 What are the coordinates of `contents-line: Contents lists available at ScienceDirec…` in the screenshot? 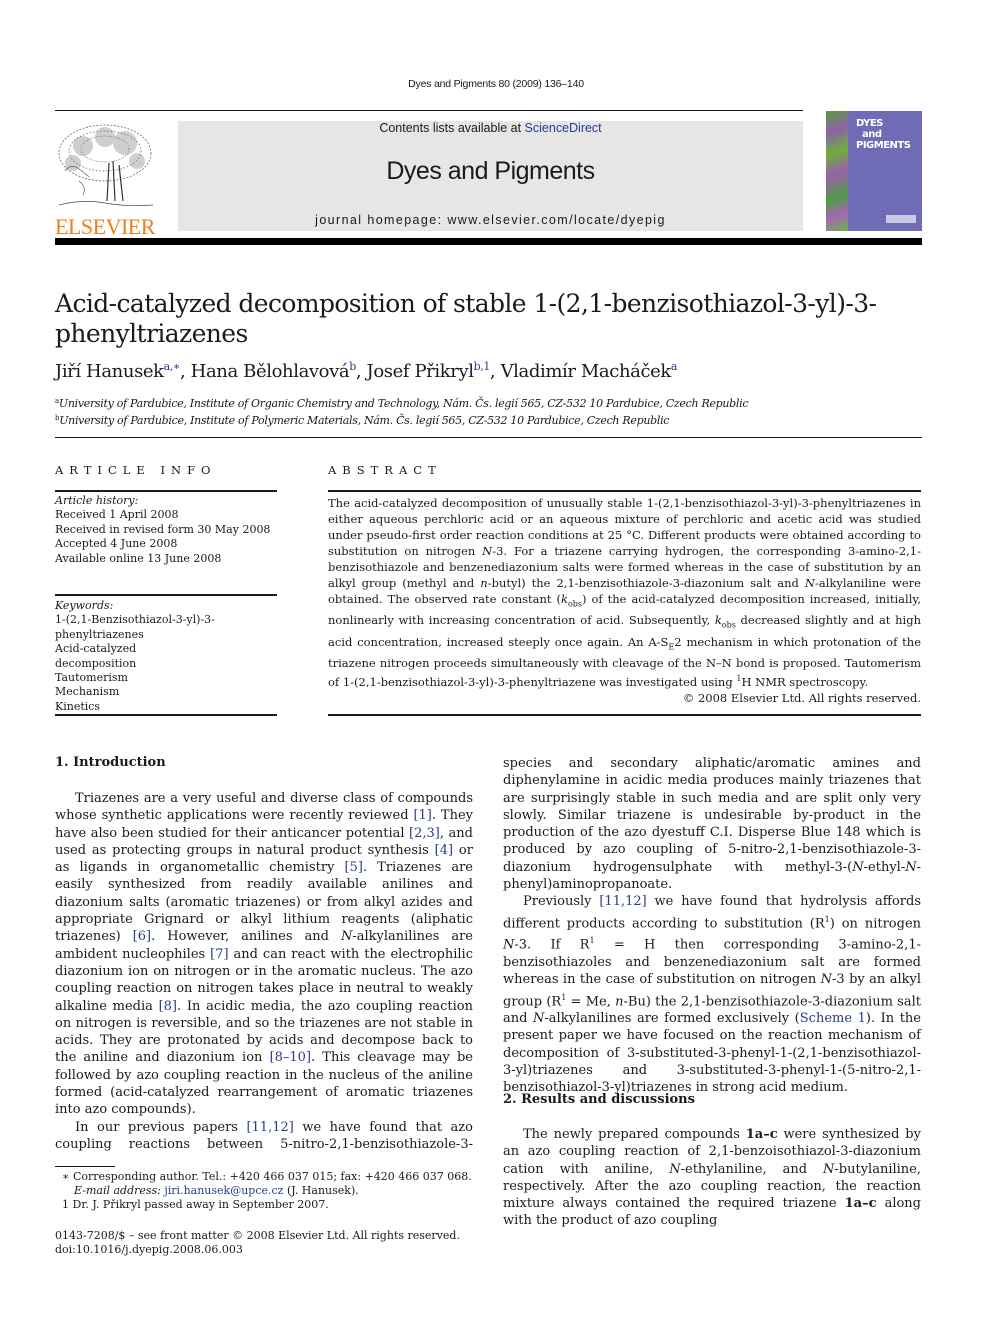 It's located at (490, 128).